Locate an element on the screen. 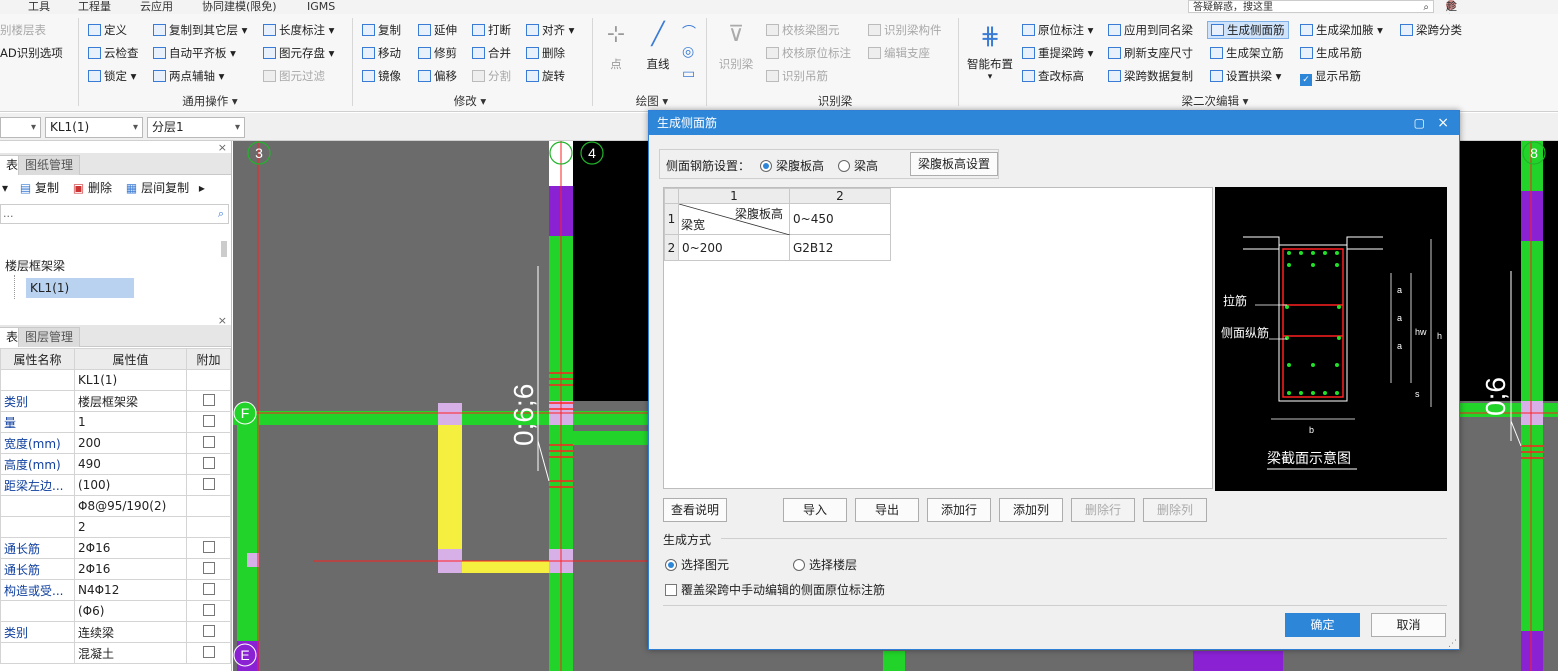 This screenshot has width=1558, height=671. element-filter-button: 图元过滤 is located at coordinates (294, 76).